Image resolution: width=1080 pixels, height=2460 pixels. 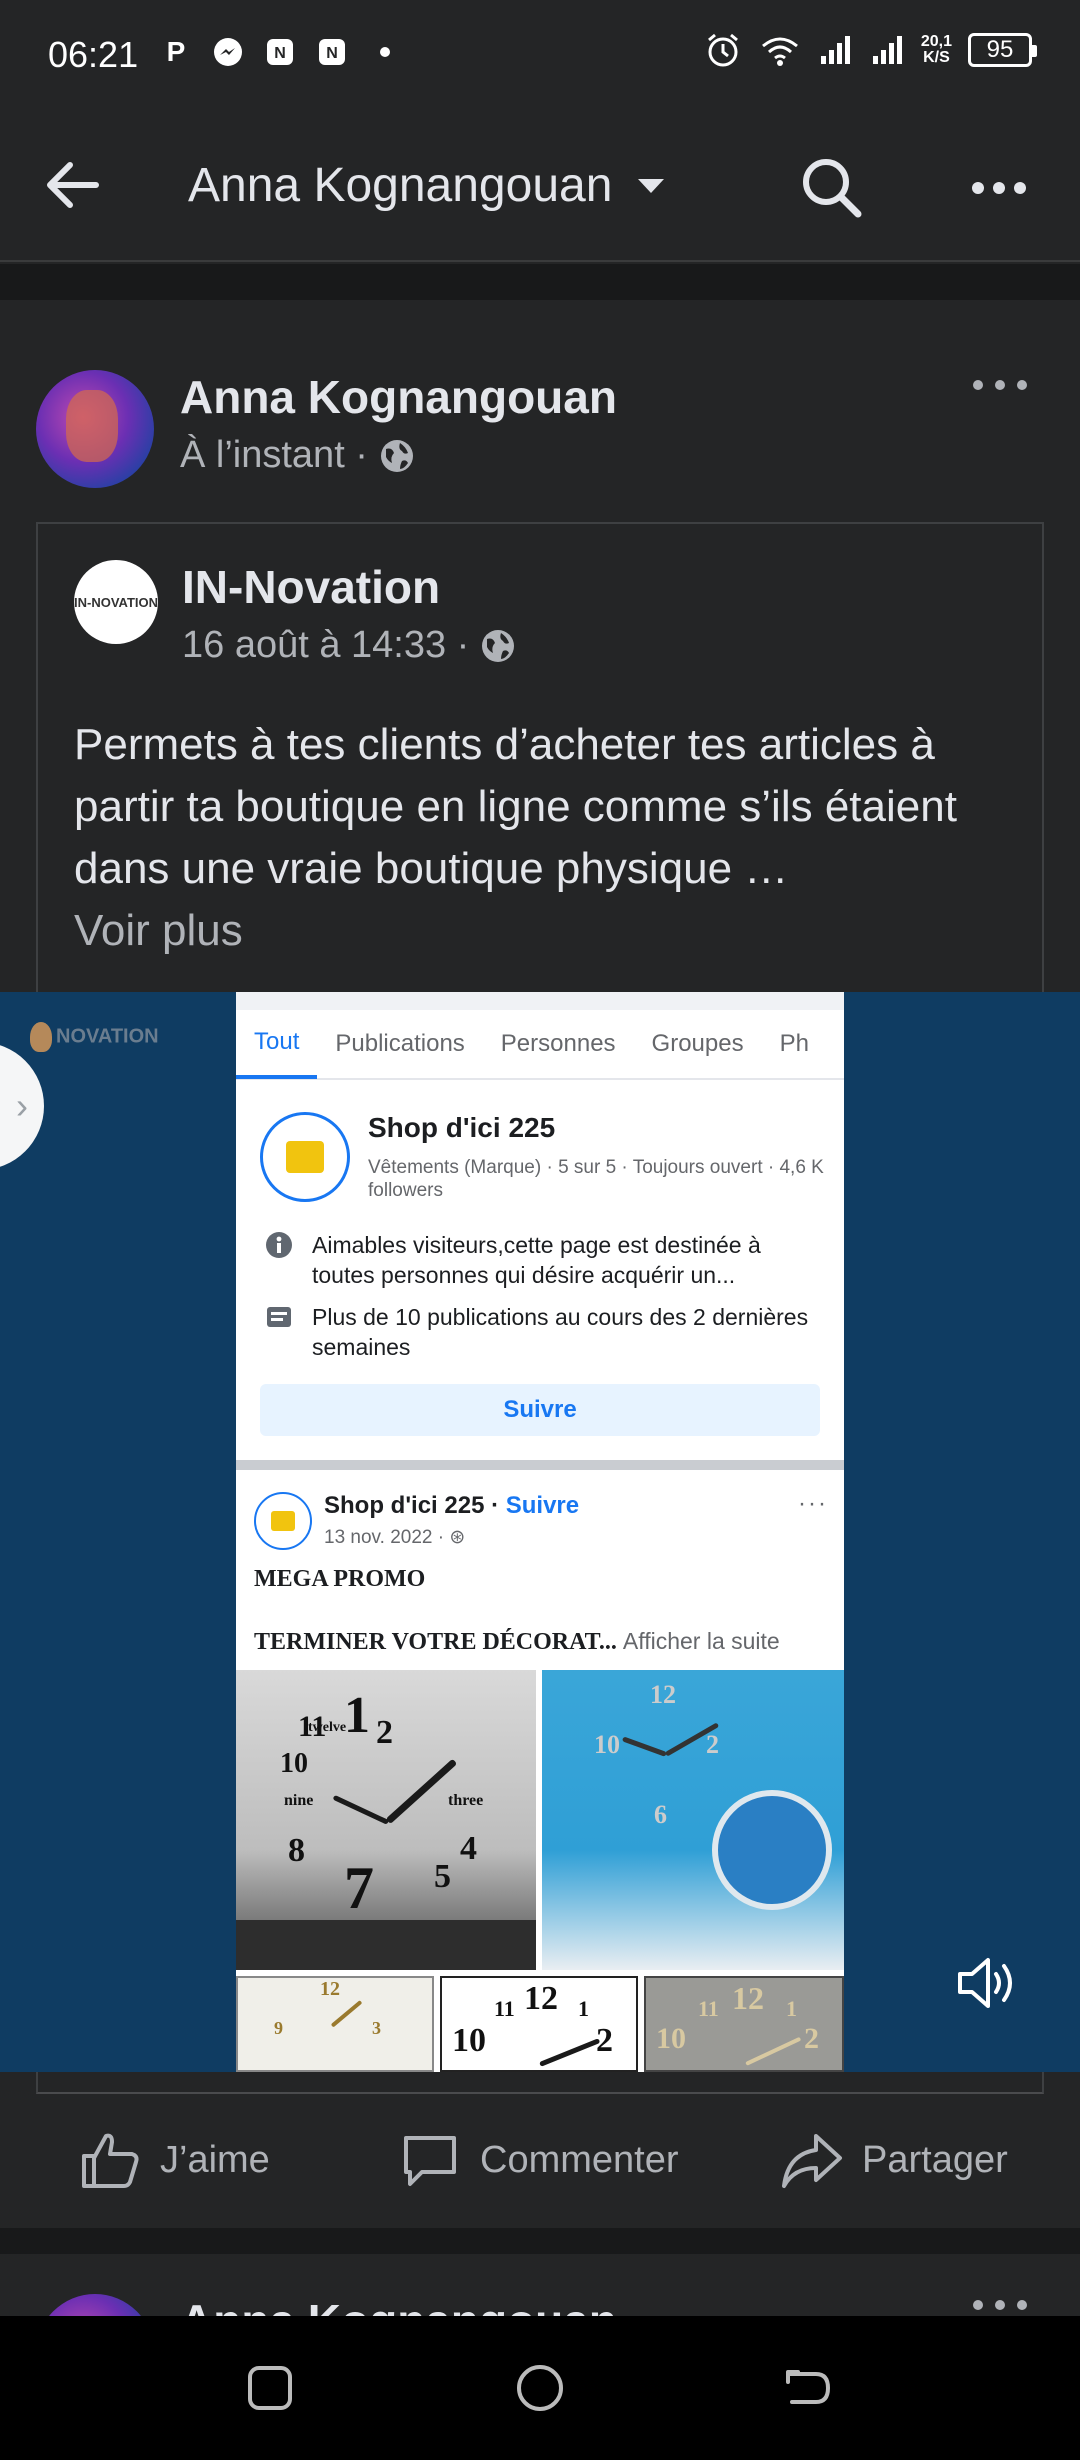 What do you see at coordinates (697, 1043) in the screenshot?
I see `tab-groupes: Groupes` at bounding box center [697, 1043].